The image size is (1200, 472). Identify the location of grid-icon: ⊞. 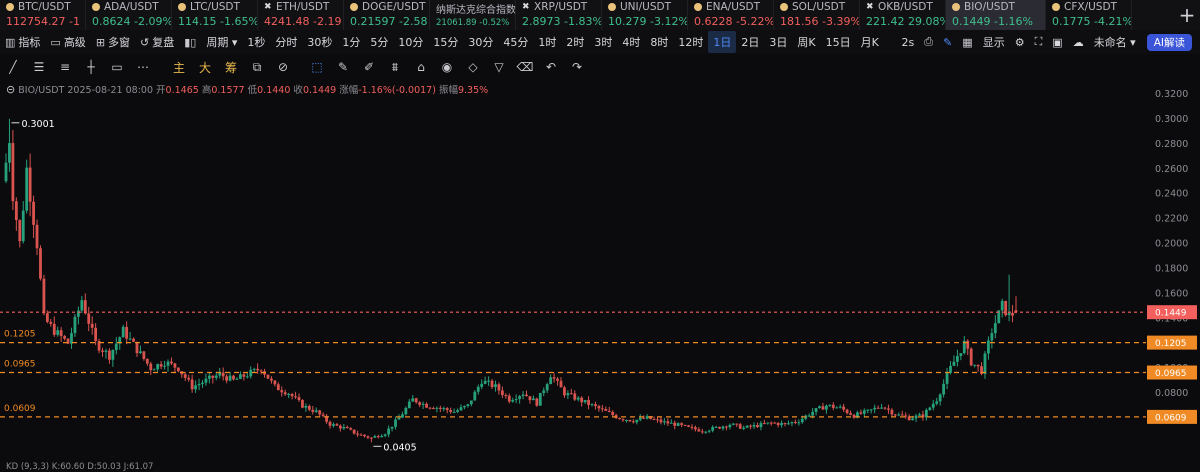
(100, 42).